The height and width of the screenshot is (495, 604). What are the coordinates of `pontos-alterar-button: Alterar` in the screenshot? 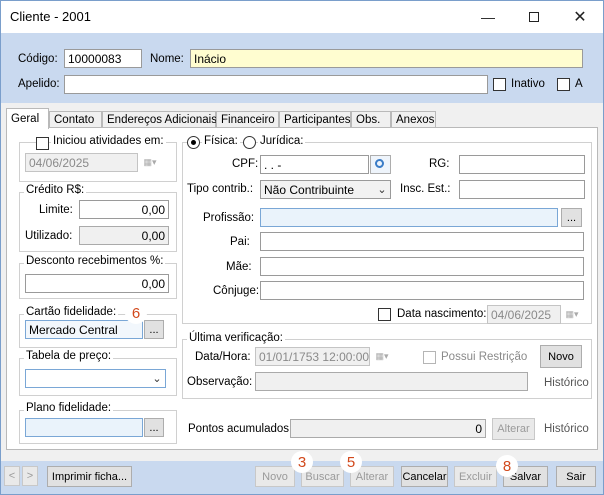 It's located at (513, 429).